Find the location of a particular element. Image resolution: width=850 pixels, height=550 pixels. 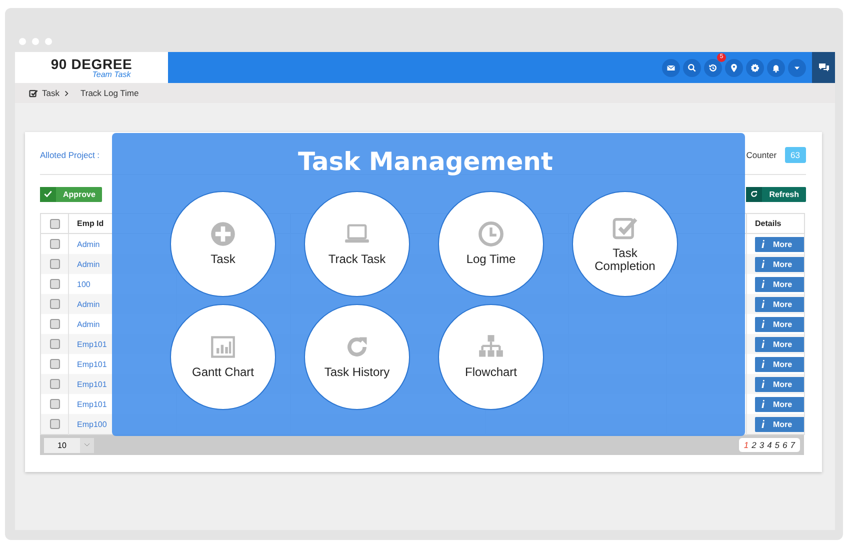

plus-icon is located at coordinates (223, 234).